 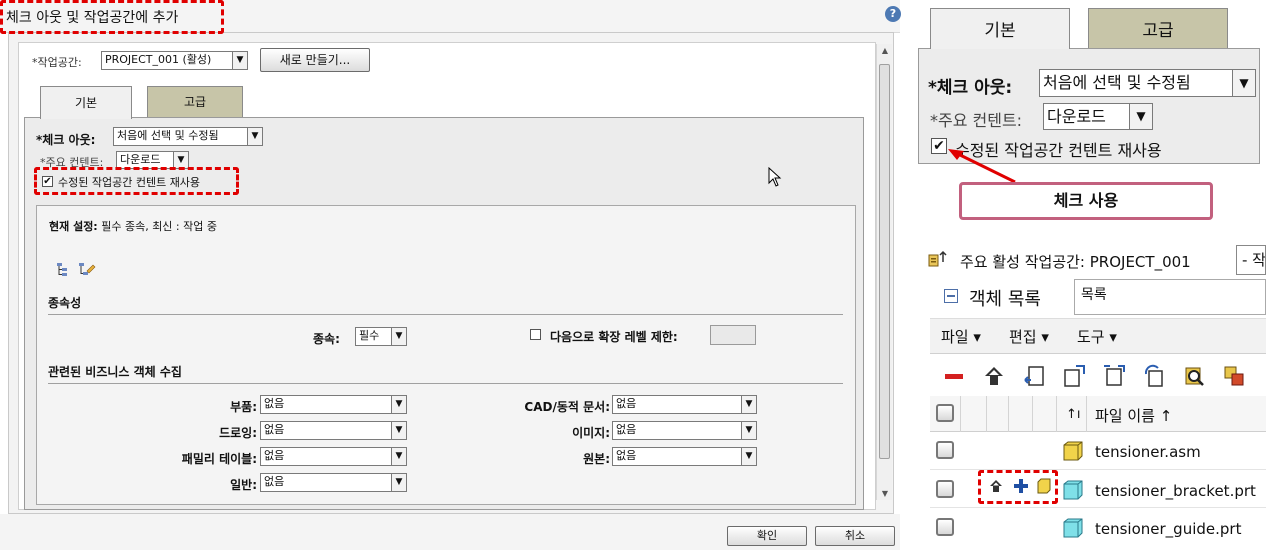 What do you see at coordinates (994, 376) in the screenshot?
I see `checkout-icon` at bounding box center [994, 376].